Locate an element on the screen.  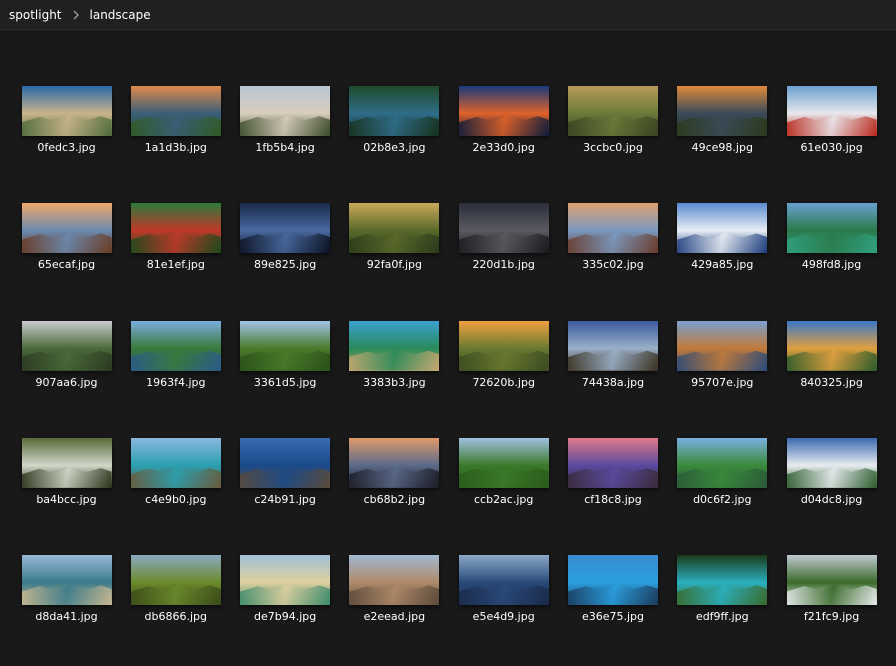
file-item: 220d1b.jpg is located at coordinates (503, 255).